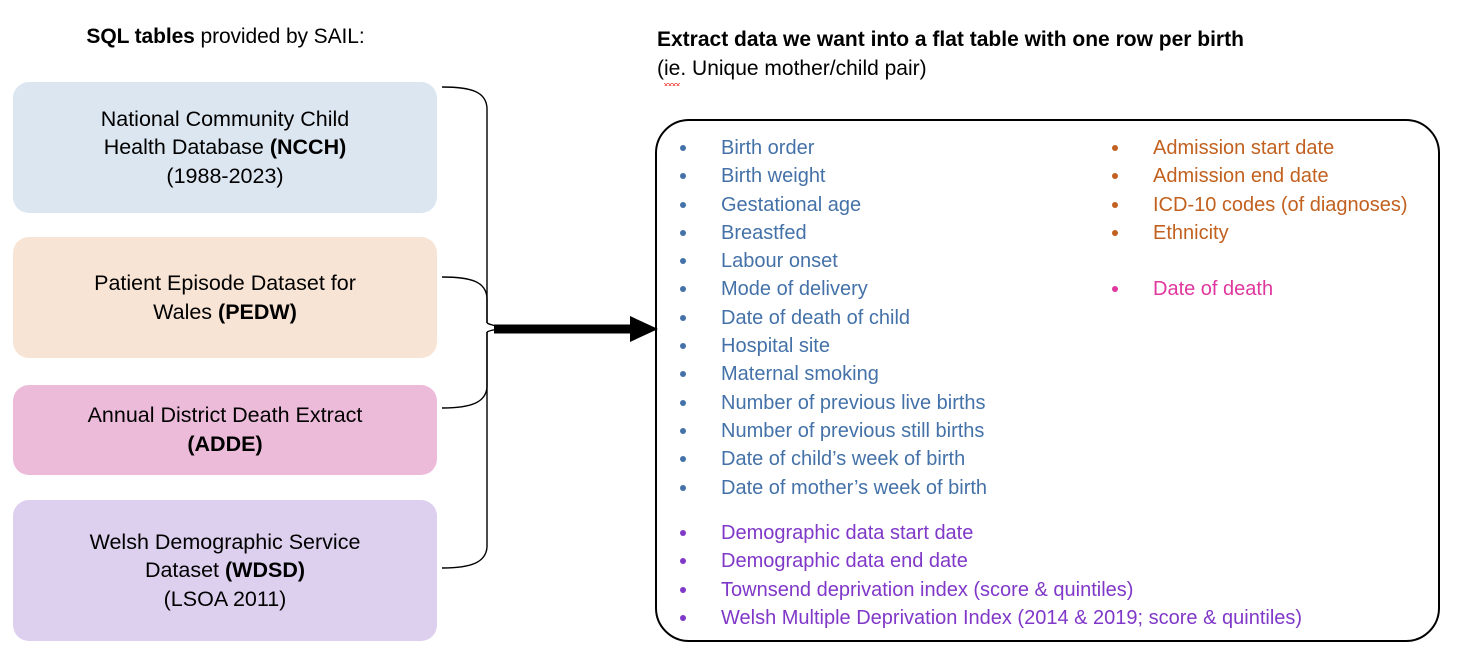 The image size is (1460, 659). I want to click on list-item-label: Date of death, so click(1213, 289).